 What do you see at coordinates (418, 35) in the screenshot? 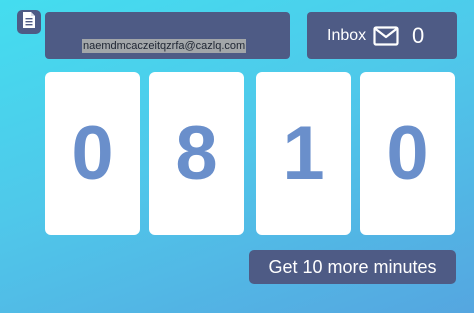
I see `inbox-count: 0` at bounding box center [418, 35].